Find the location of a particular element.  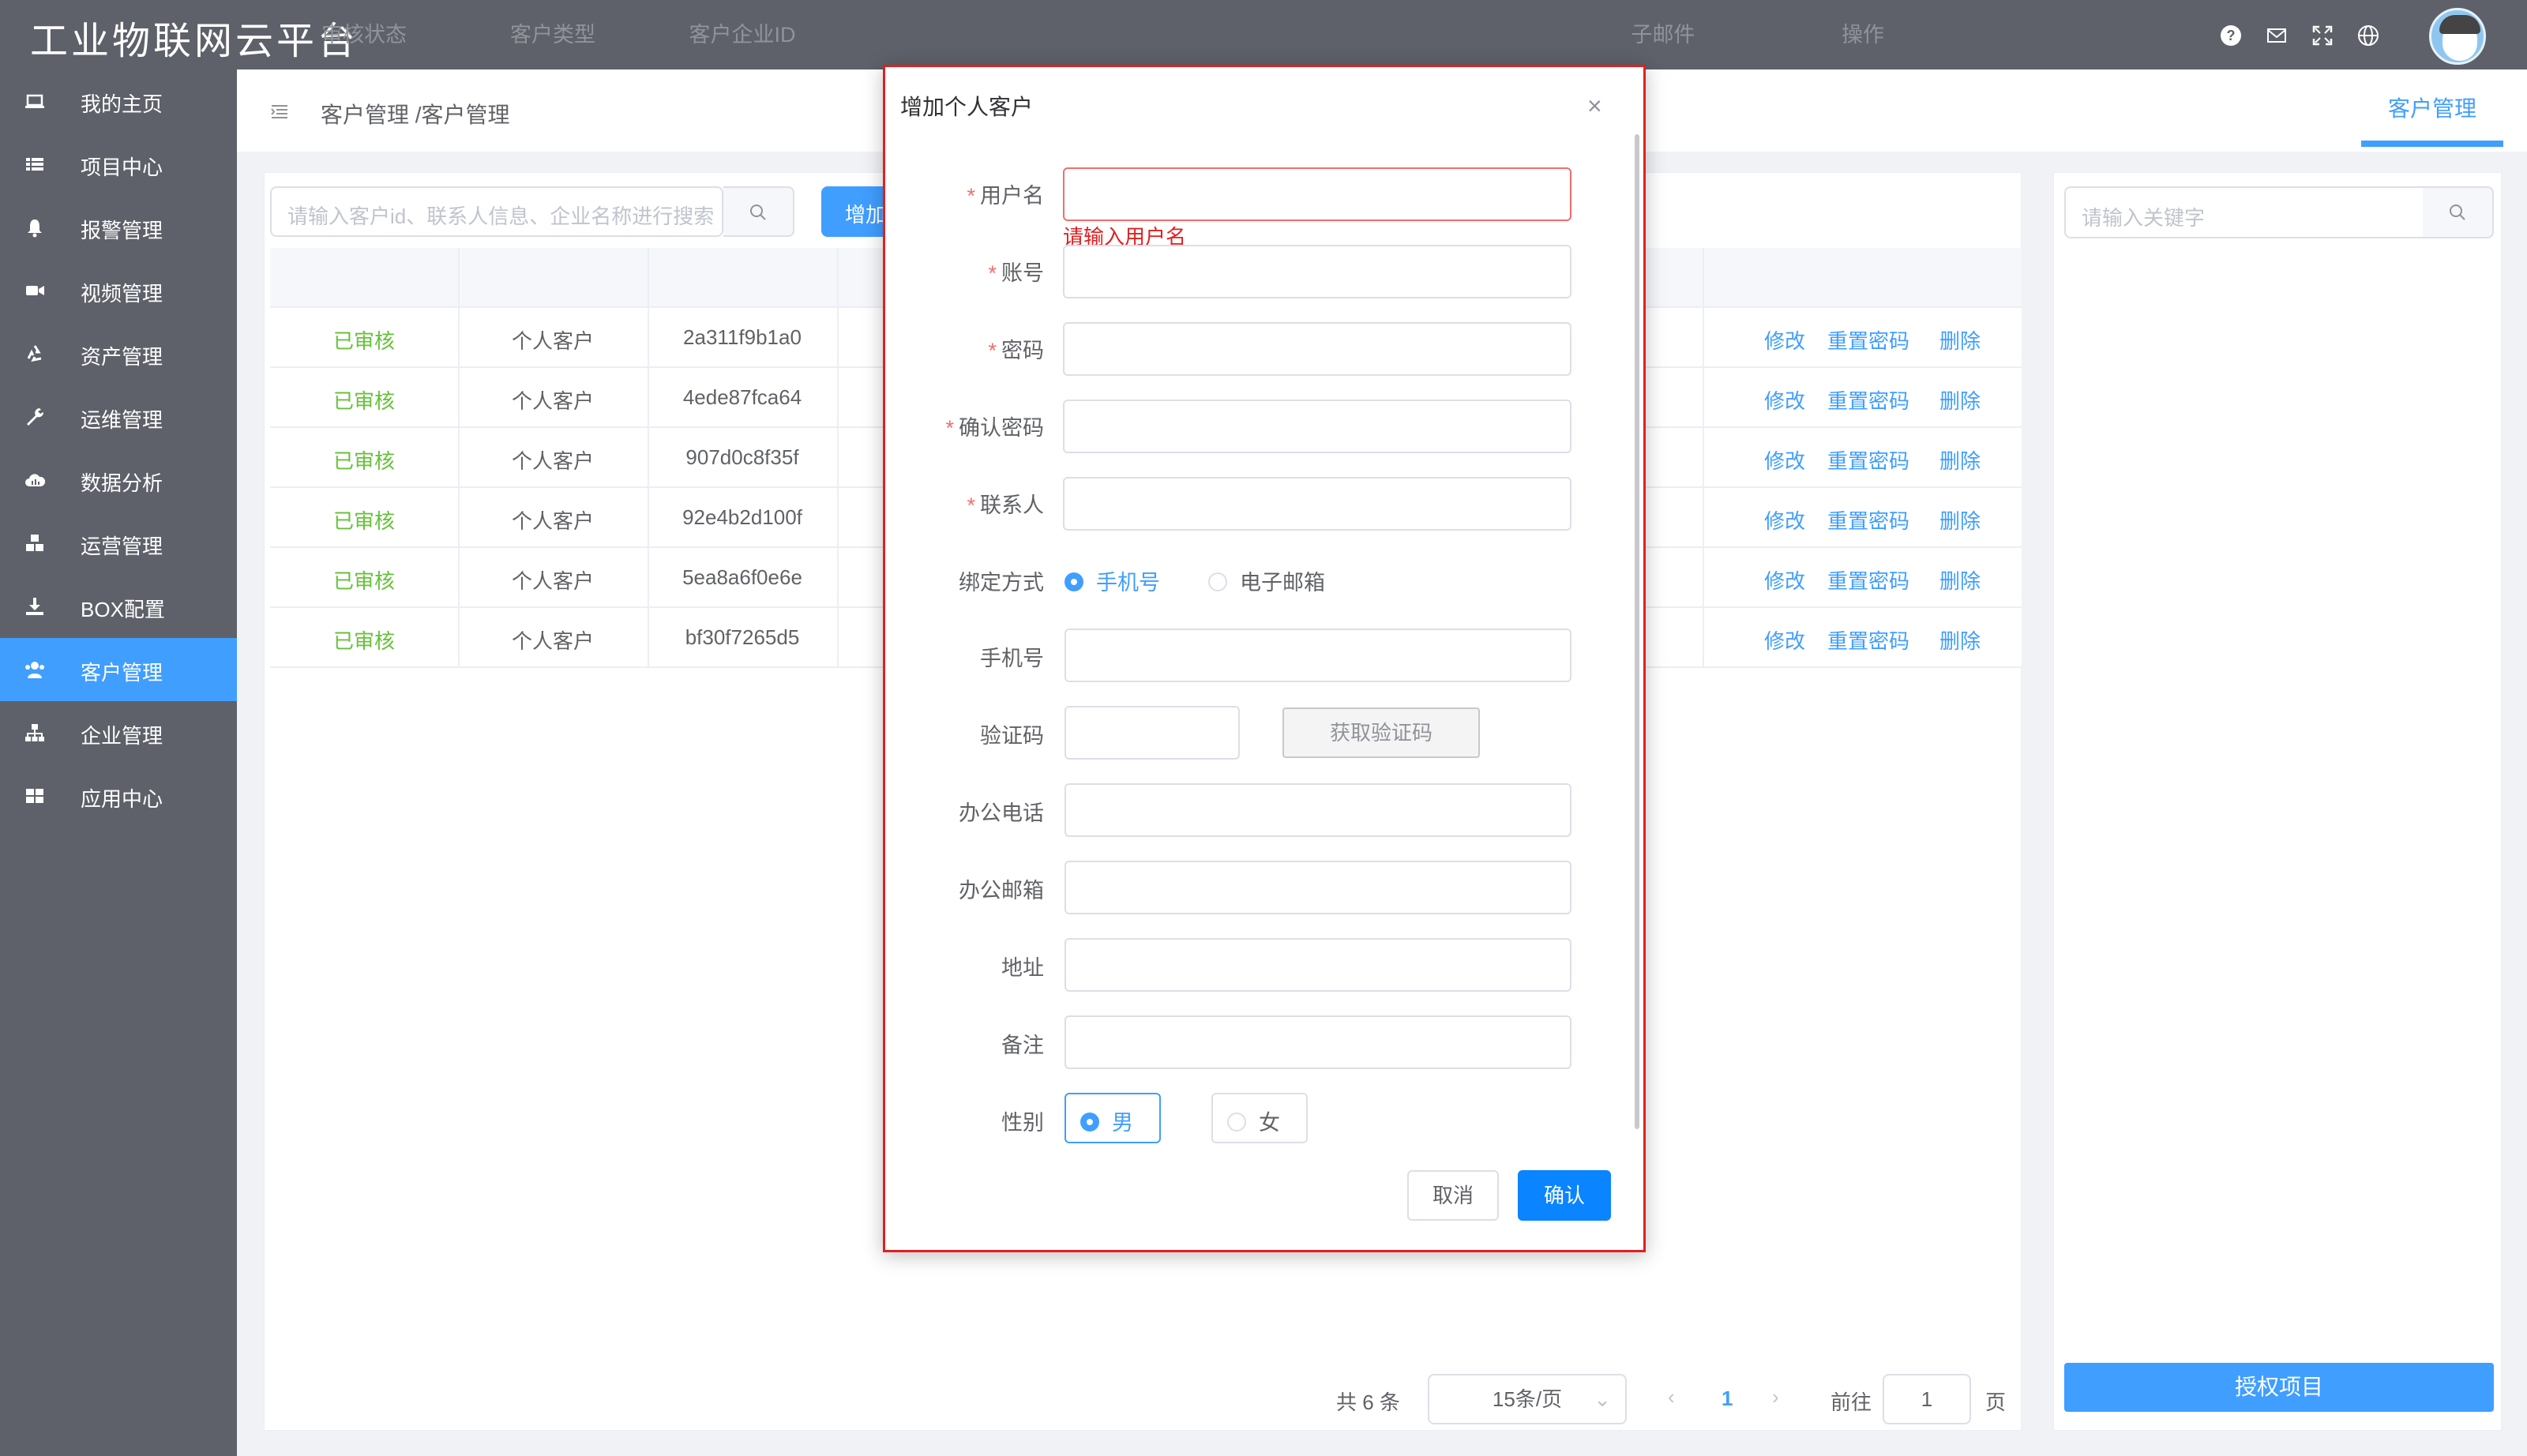

sidebar-item-analytics: 数据分析 is located at coordinates (119, 480).